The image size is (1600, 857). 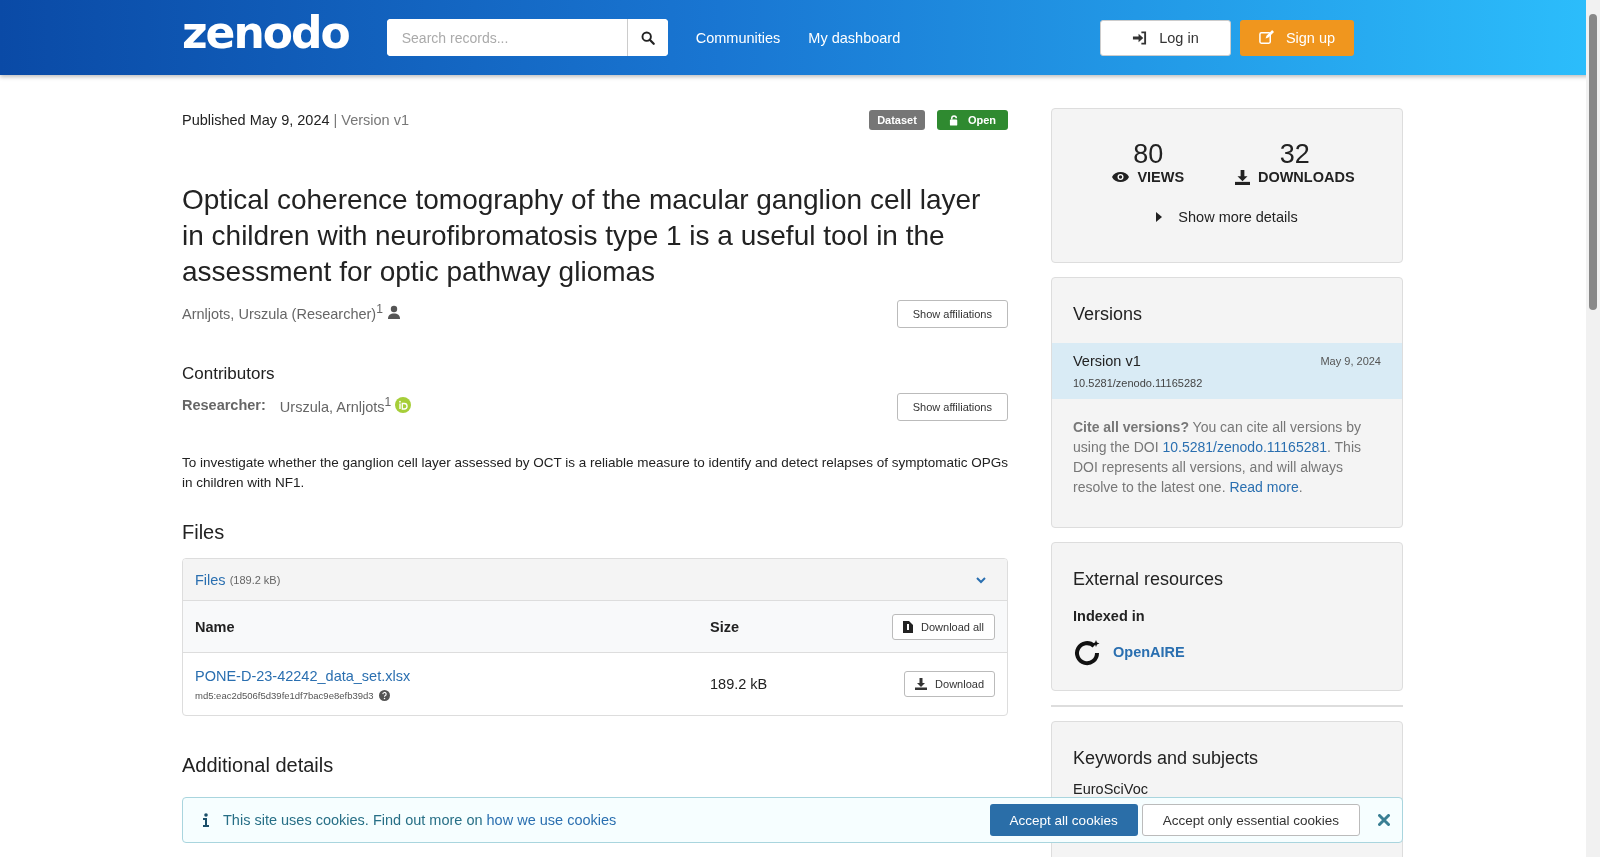 I want to click on caret-icon, so click(x=1159, y=217).